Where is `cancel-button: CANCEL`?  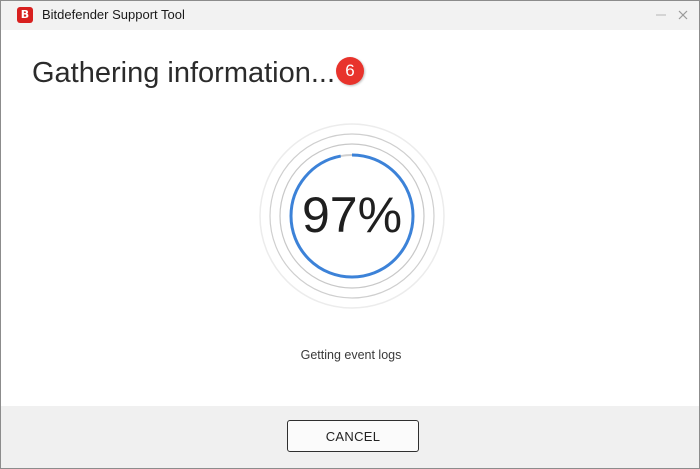 cancel-button: CANCEL is located at coordinates (353, 436).